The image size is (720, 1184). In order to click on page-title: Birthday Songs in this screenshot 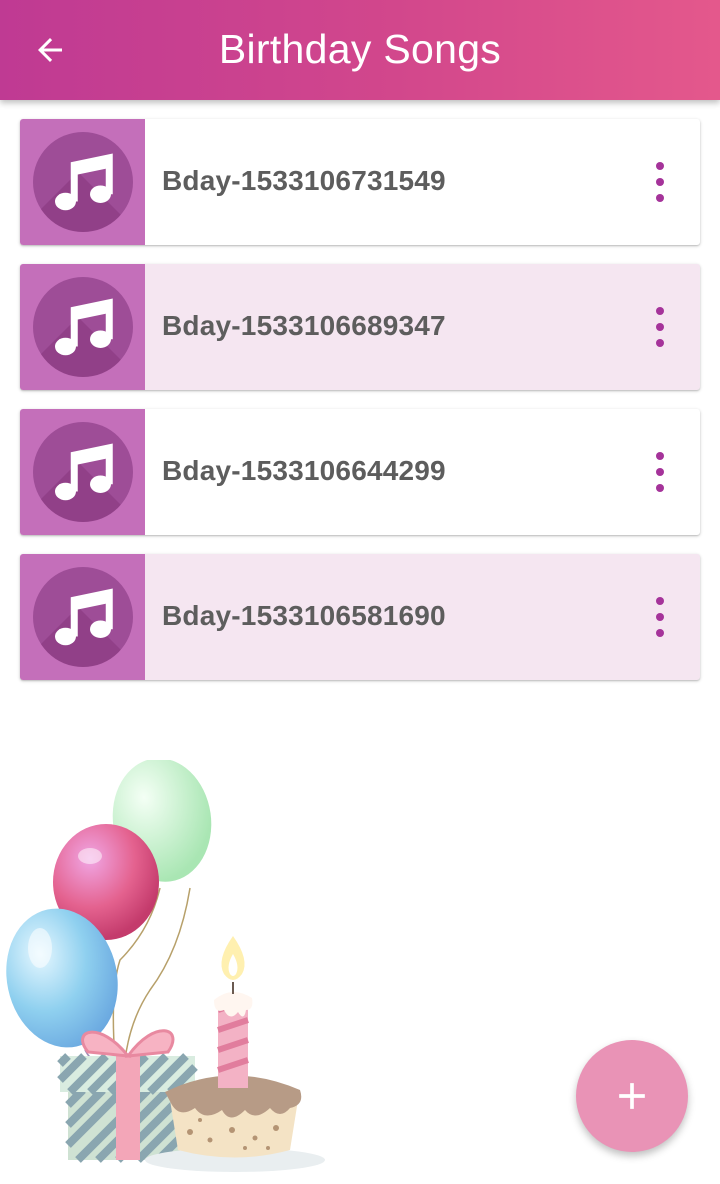, I will do `click(360, 49)`.